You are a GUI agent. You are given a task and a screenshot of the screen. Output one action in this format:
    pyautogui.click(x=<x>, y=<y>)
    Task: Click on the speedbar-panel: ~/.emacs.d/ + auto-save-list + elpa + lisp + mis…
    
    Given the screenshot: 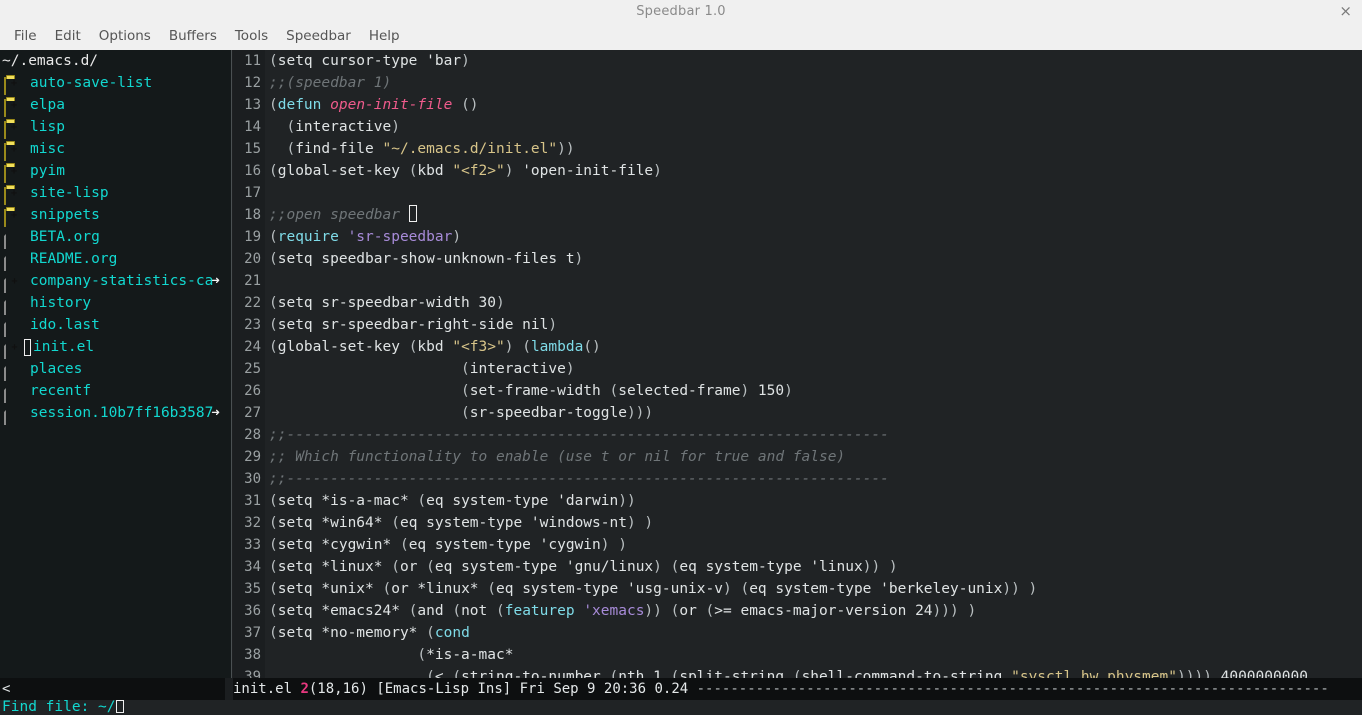 What is the action you would take?
    pyautogui.click(x=112, y=364)
    